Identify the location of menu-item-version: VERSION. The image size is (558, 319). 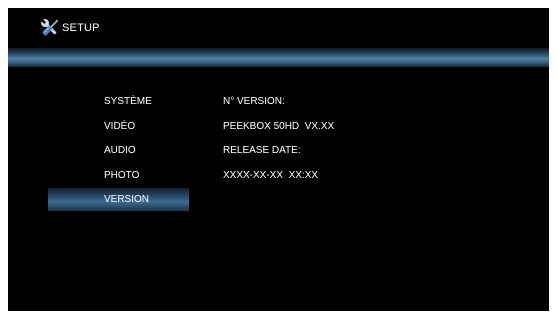
(118, 199).